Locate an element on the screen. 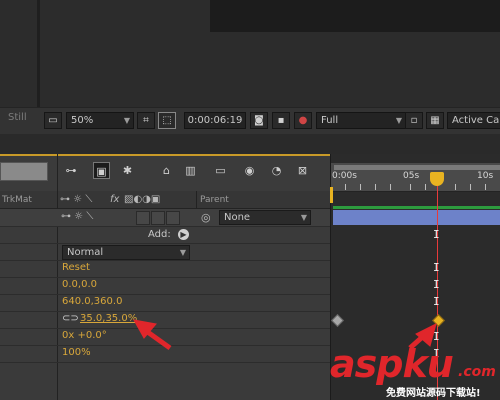  watermark-tagline: 免费网站源码下载站! is located at coordinates (433, 393).